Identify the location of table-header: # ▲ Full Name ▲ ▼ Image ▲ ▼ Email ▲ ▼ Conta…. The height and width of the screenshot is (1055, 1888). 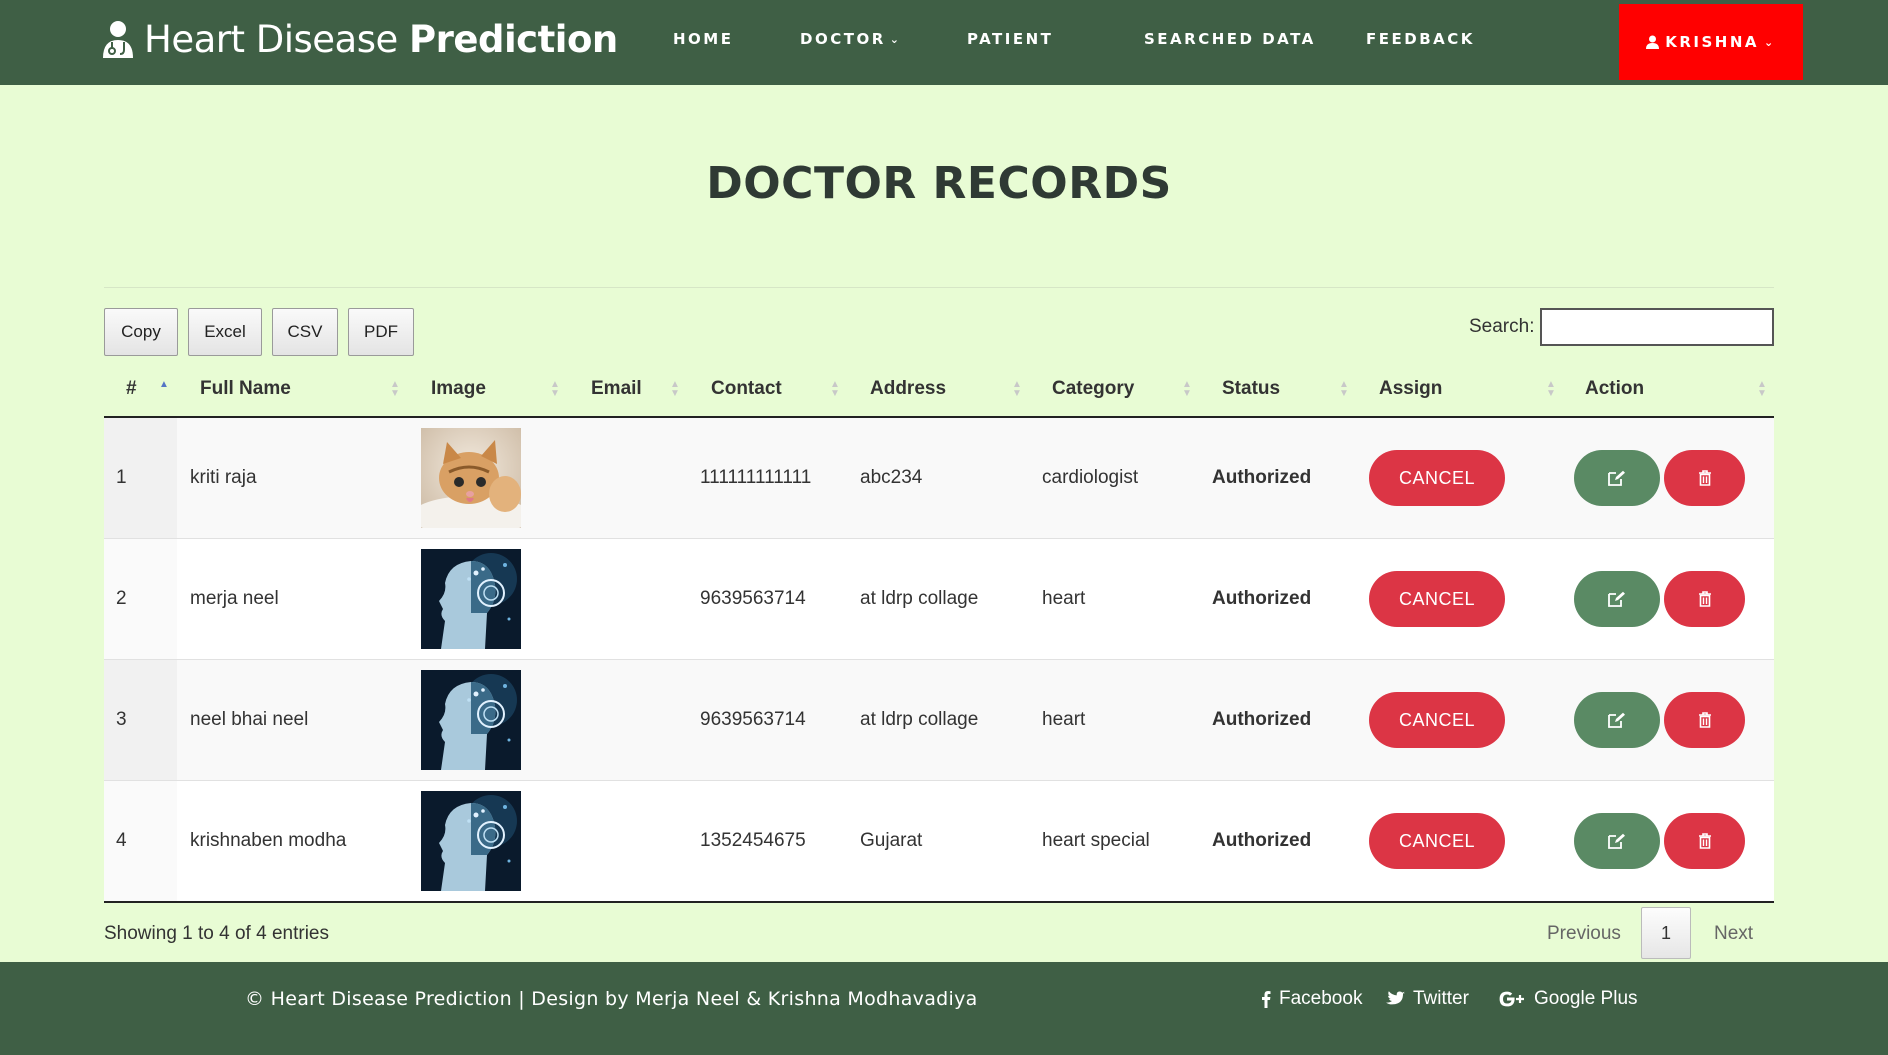
(939, 394).